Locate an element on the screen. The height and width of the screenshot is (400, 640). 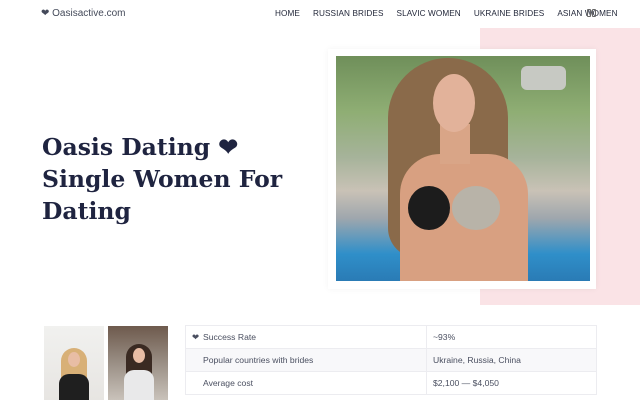
stat-label: Success Rate is located at coordinates (230, 336).